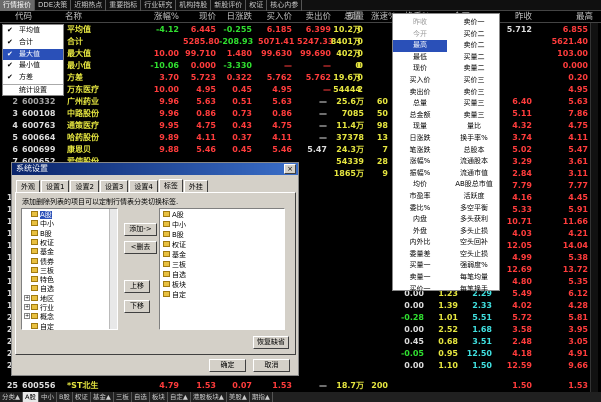 Image resolution: width=601 pixels, height=402 pixels. I want to click on context-menu-item: 买入价, so click(420, 81).